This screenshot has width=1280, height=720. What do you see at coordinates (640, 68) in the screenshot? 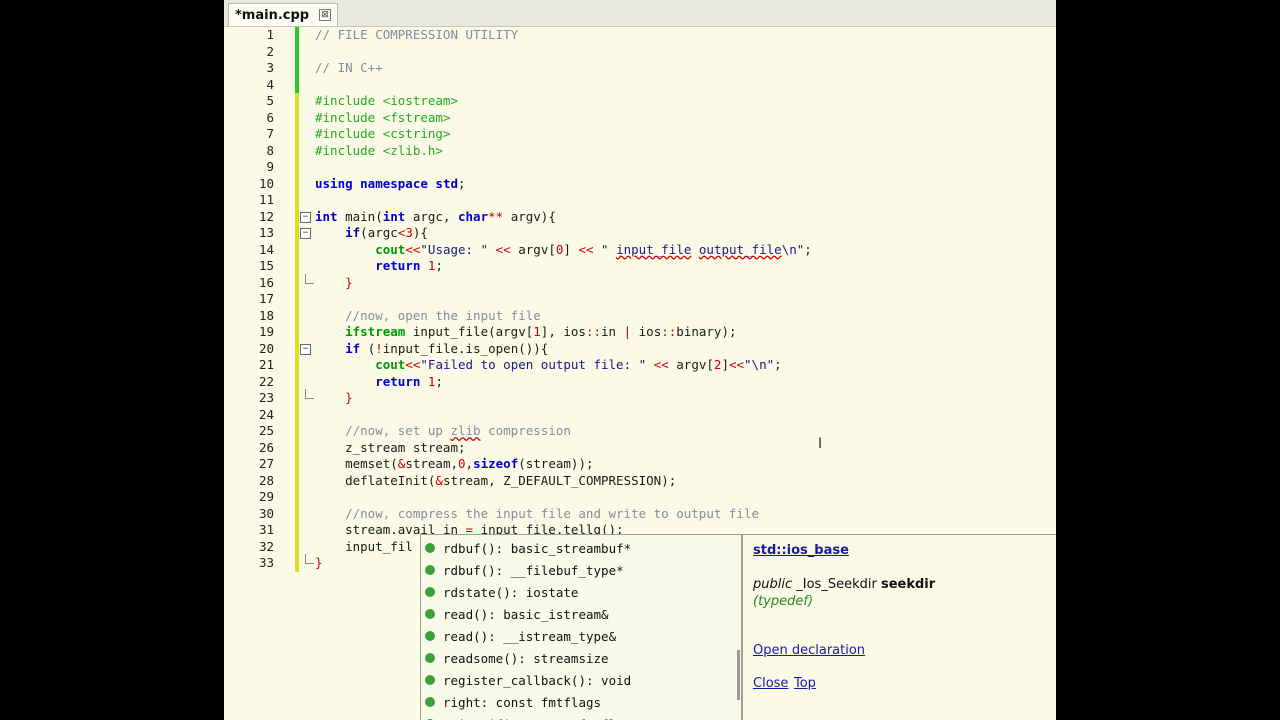
I see `code-line: 3 // IN C++` at bounding box center [640, 68].